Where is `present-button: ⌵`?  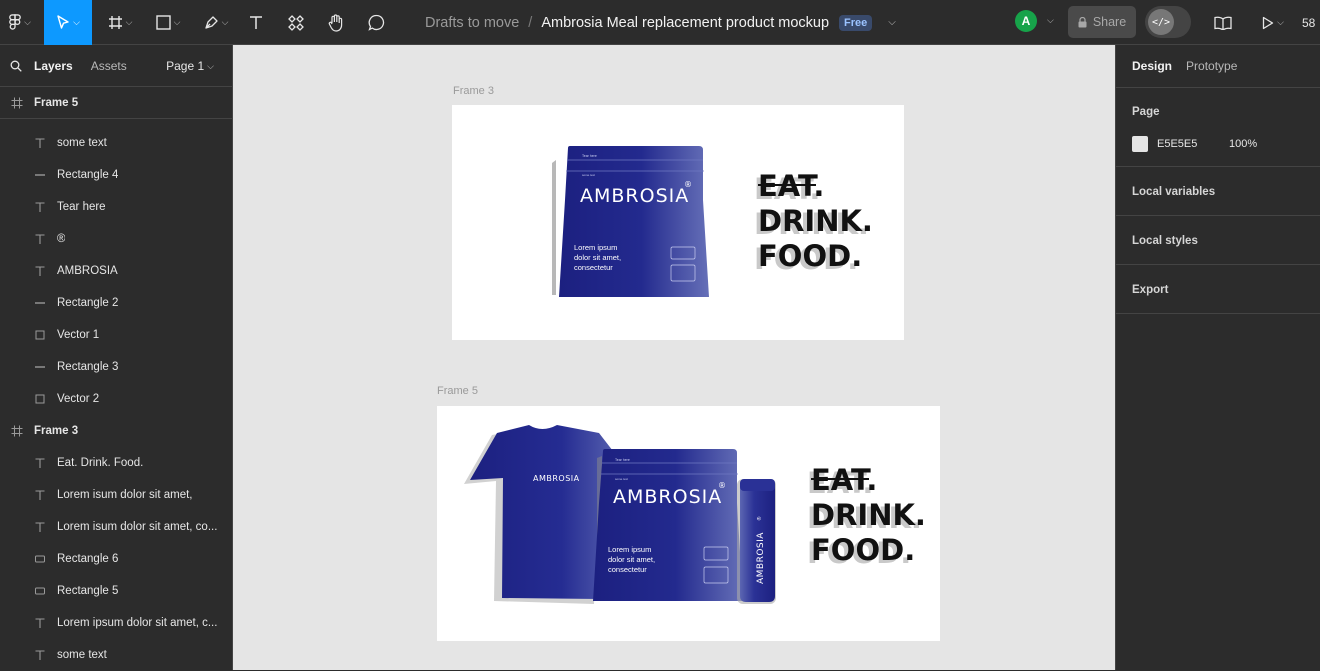 present-button: ⌵ is located at coordinates (1273, 22).